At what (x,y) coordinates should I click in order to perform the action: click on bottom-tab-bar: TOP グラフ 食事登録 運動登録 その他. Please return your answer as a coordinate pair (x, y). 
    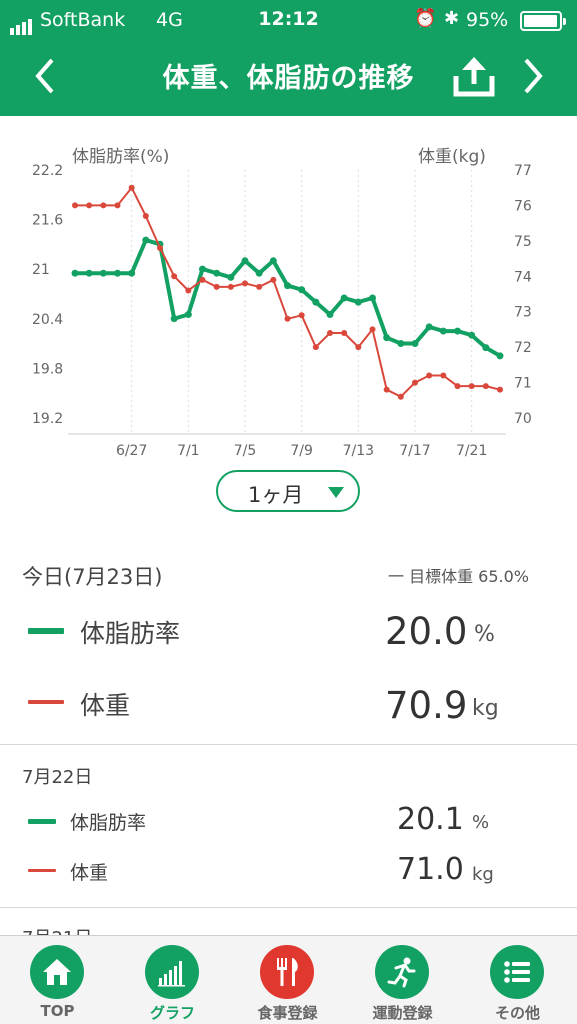
    Looking at the image, I should click on (288, 979).